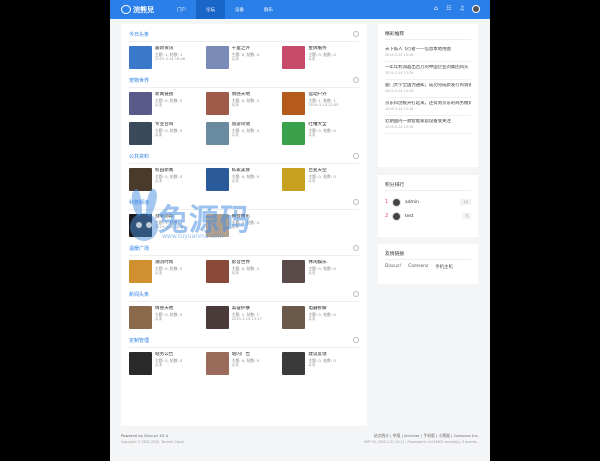 This screenshot has height=461, width=600. I want to click on forum-card: 百变天空 主题: 0, 帖数: 0 从未, so click(320, 181).